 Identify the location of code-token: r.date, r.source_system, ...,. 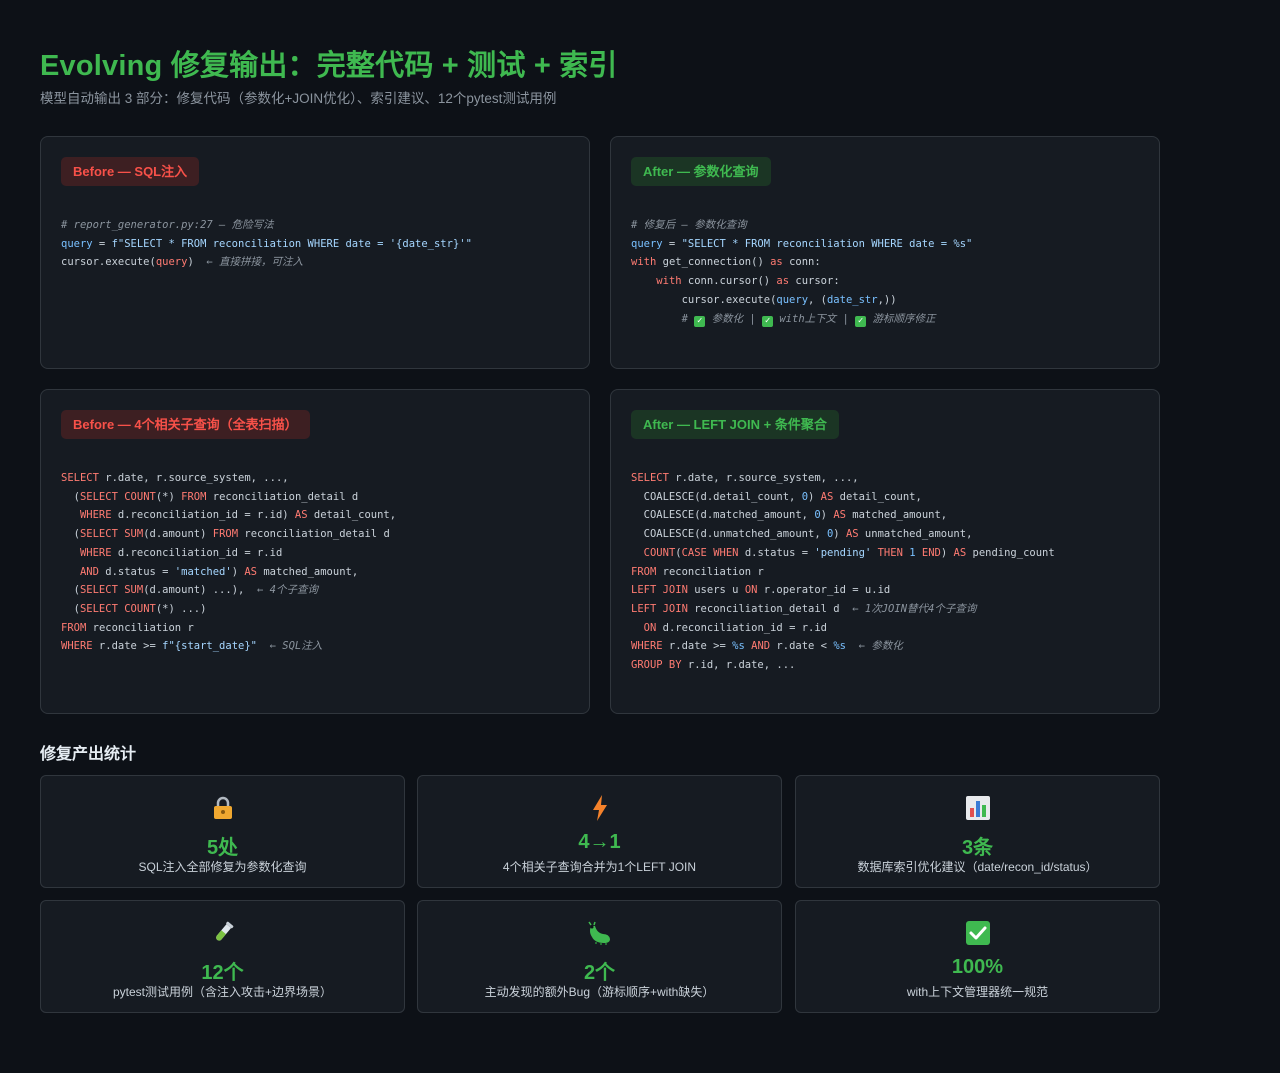
(193, 478).